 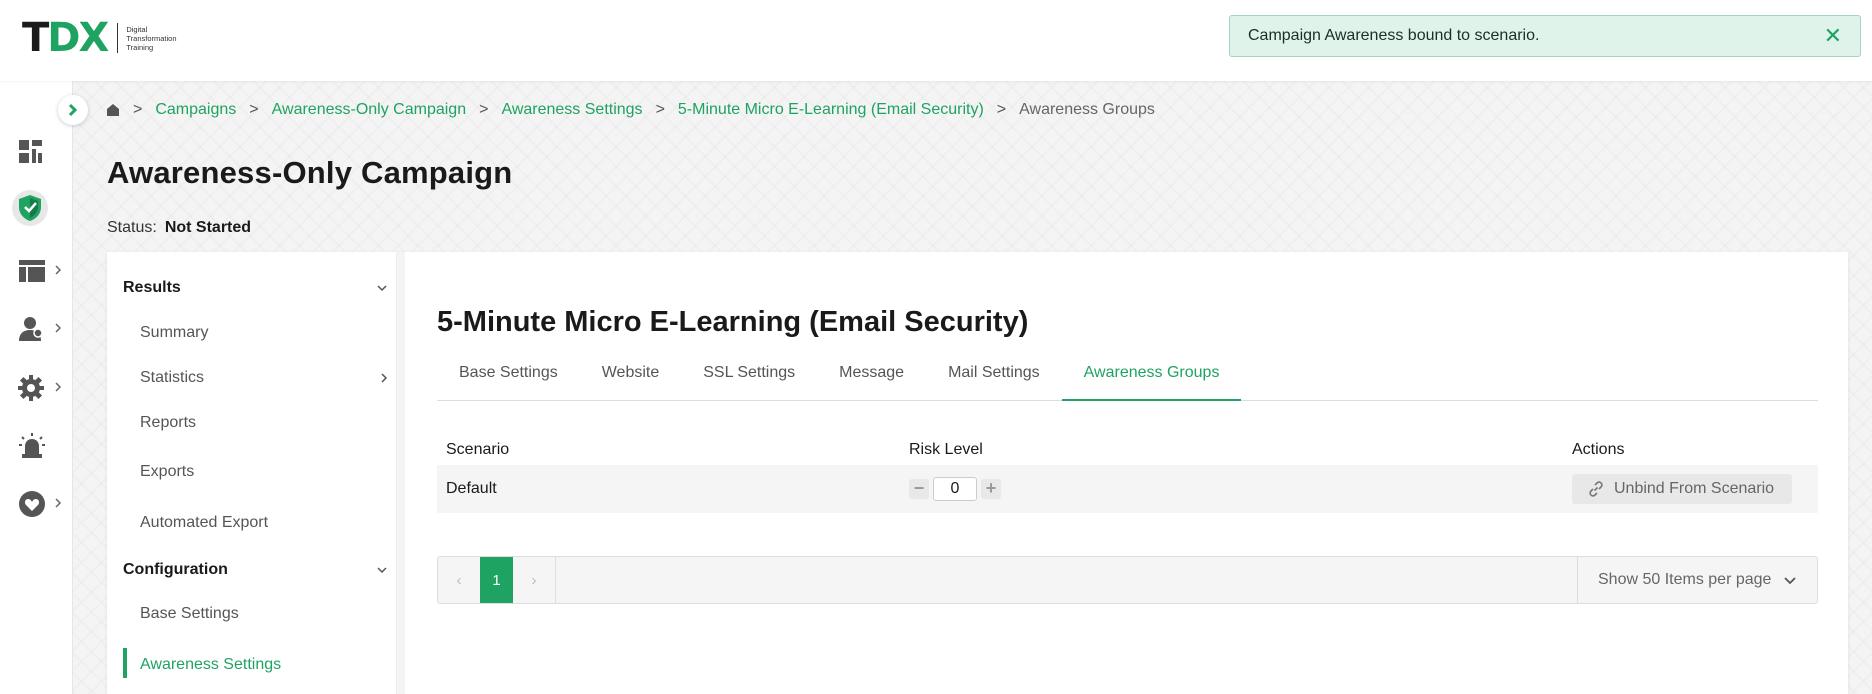 I want to click on decrement-button: −, so click(x=919, y=489).